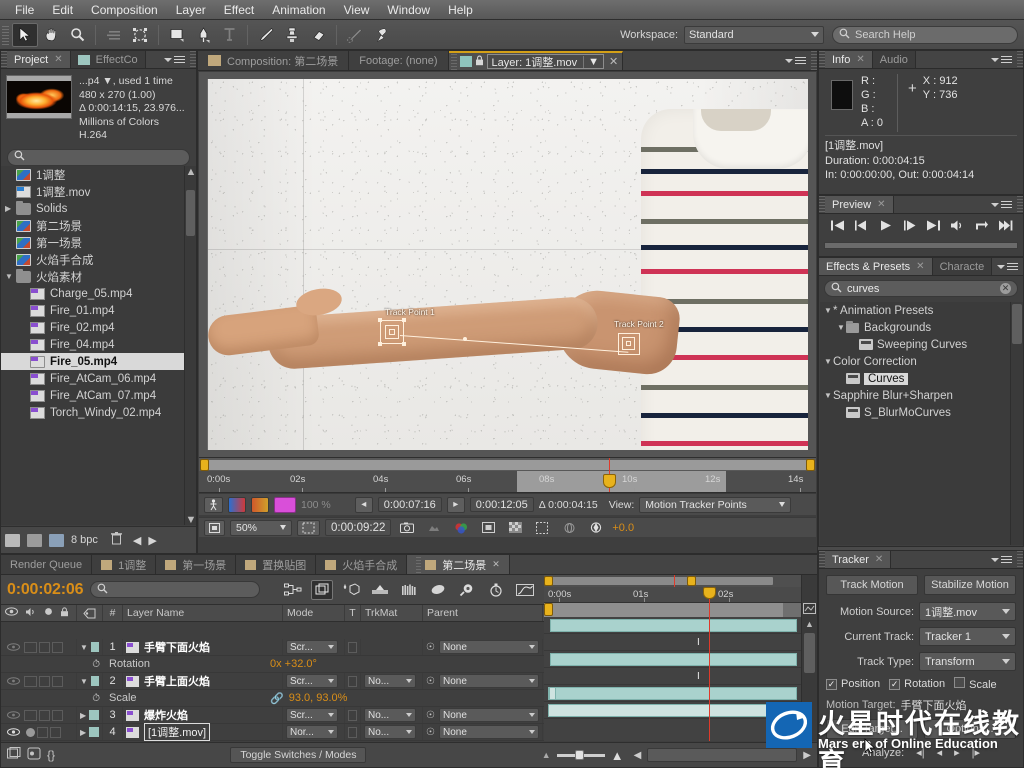  I want to click on link-icon: 🔗, so click(277, 698).